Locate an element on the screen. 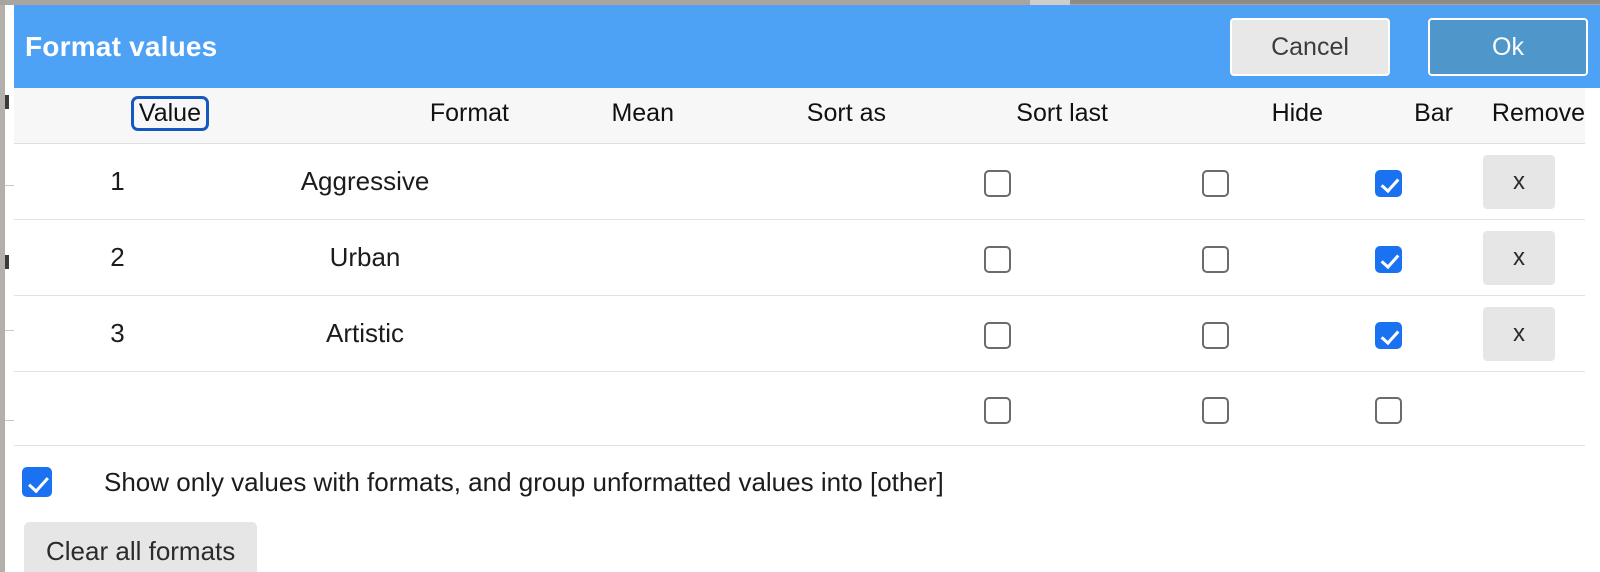 The image size is (1600, 572). column-header-format: Format is located at coordinates (359, 116).